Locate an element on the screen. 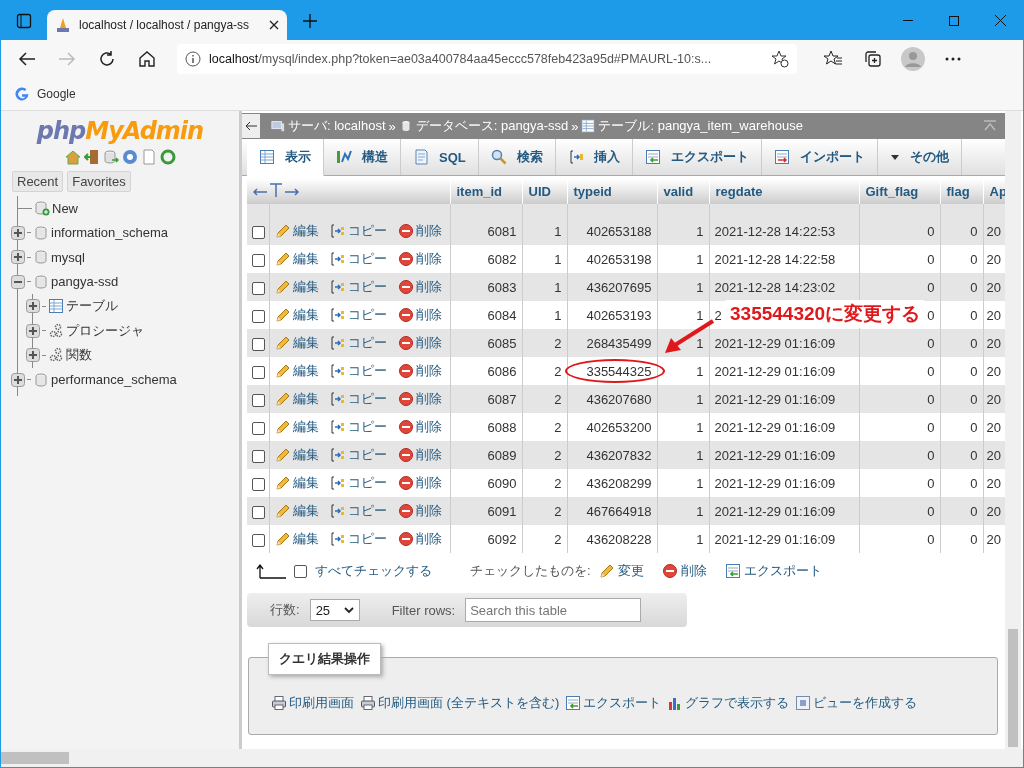 The width and height of the screenshot is (1024, 768). bulk-action-link: 削除 is located at coordinates (693, 571).